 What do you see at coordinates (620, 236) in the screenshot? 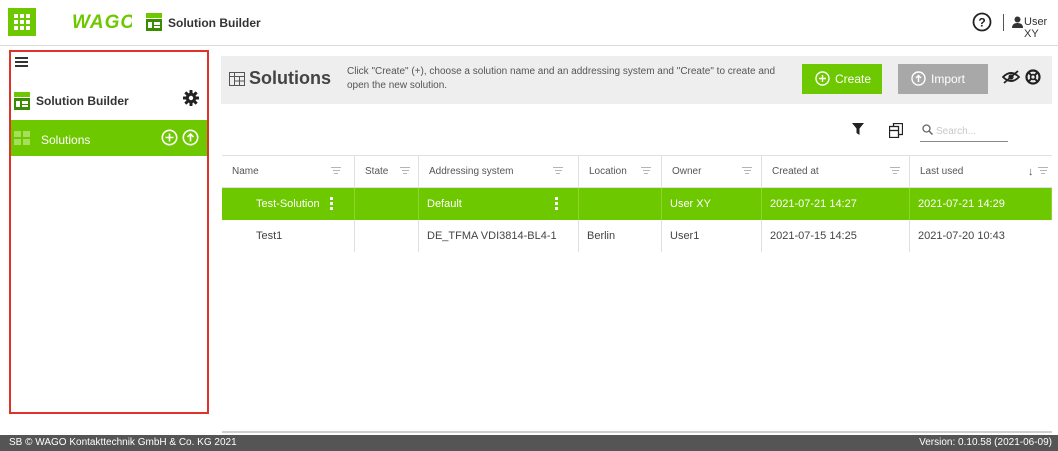
I see `cell-location: Berlin` at bounding box center [620, 236].